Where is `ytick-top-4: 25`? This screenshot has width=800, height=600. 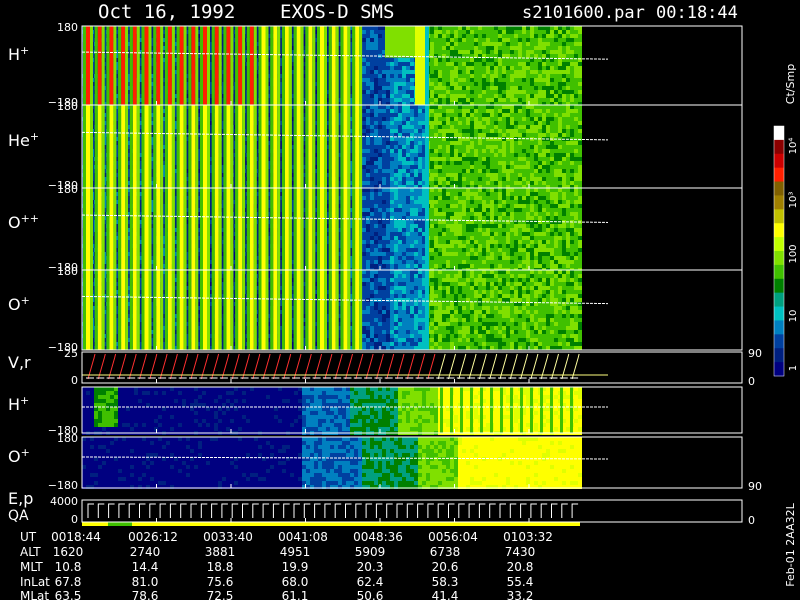 ytick-top-4: 25 is located at coordinates (71, 353).